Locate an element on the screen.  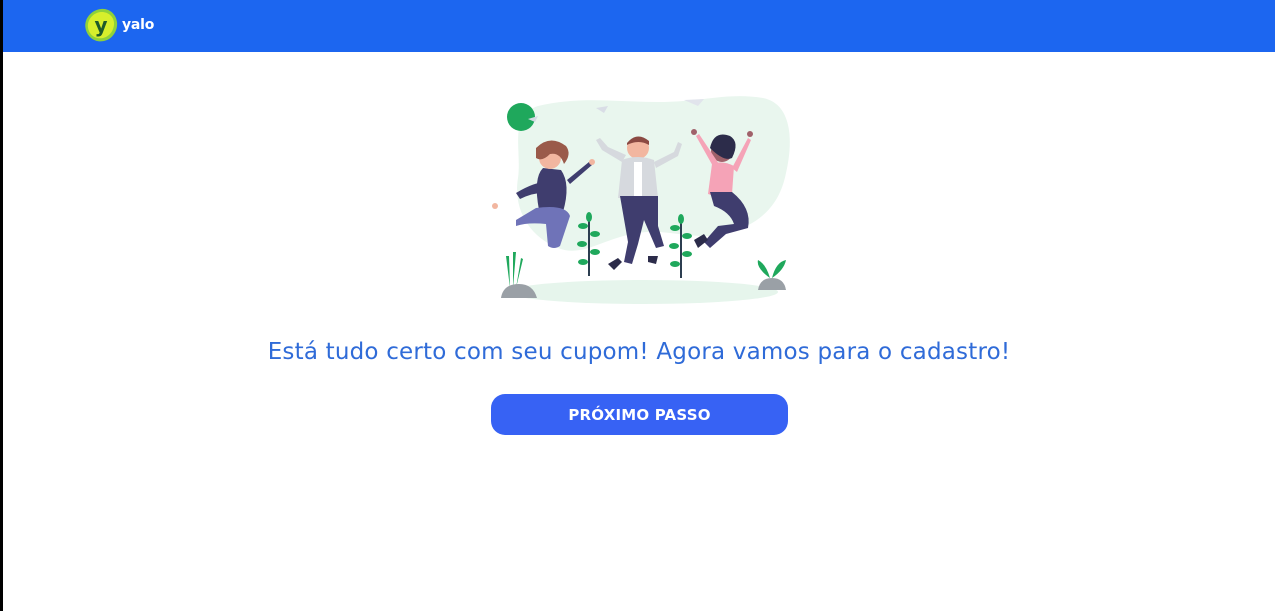
next-step-button: PRÓXIMO PASSO is located at coordinates (639, 414).